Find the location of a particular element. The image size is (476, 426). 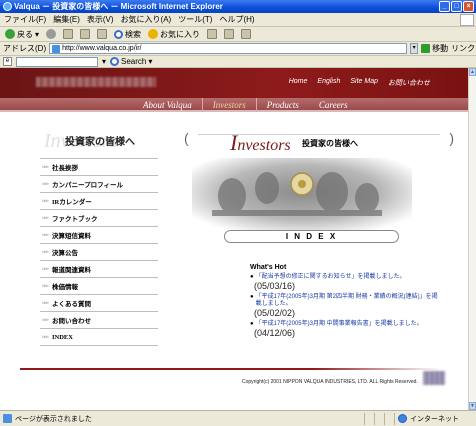

links-button: リンク is located at coordinates (463, 48).